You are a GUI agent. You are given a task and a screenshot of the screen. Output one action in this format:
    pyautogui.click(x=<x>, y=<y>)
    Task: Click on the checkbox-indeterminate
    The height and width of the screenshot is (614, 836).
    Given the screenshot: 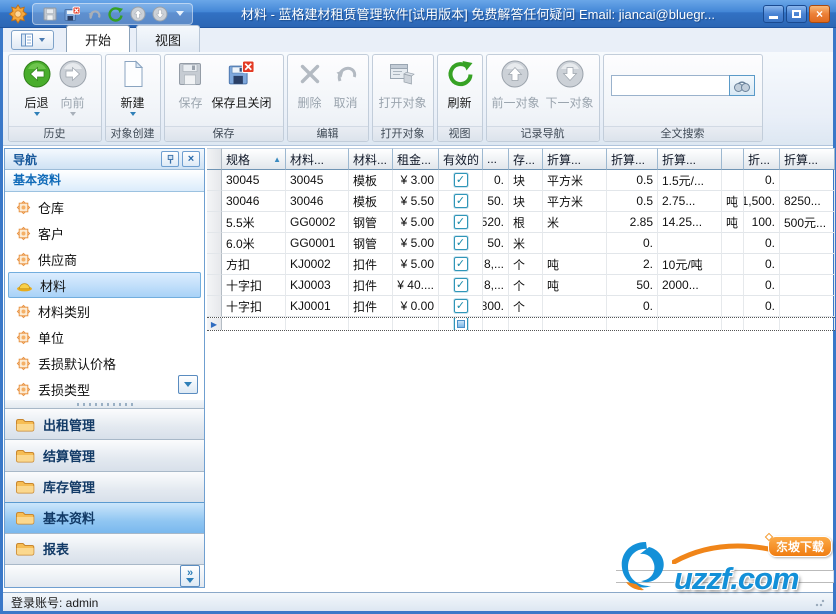 What is the action you would take?
    pyautogui.click(x=460, y=324)
    